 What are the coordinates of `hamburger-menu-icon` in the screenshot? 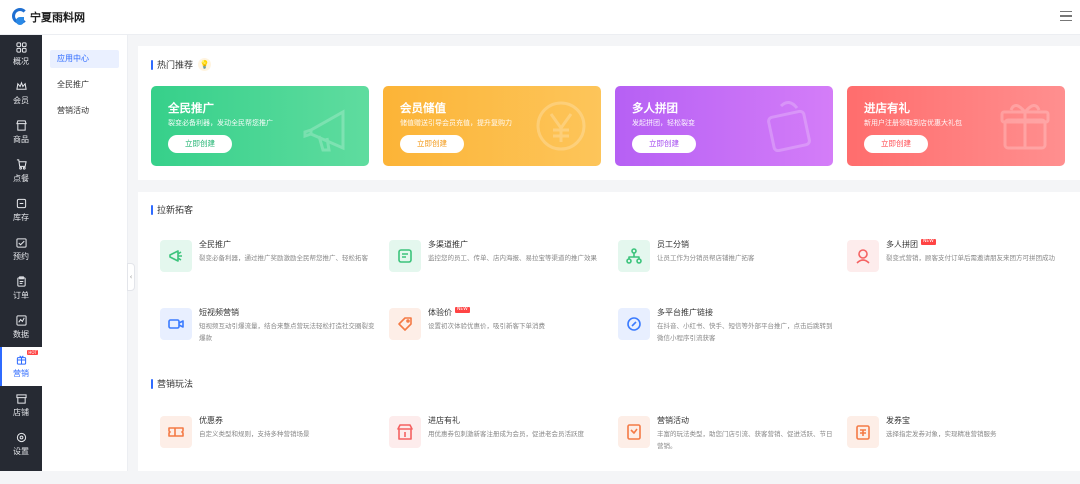 It's located at (1066, 16).